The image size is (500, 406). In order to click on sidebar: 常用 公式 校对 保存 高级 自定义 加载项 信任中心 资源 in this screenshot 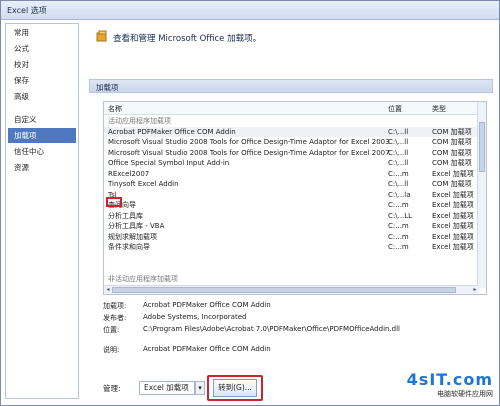, I will do `click(42, 211)`.